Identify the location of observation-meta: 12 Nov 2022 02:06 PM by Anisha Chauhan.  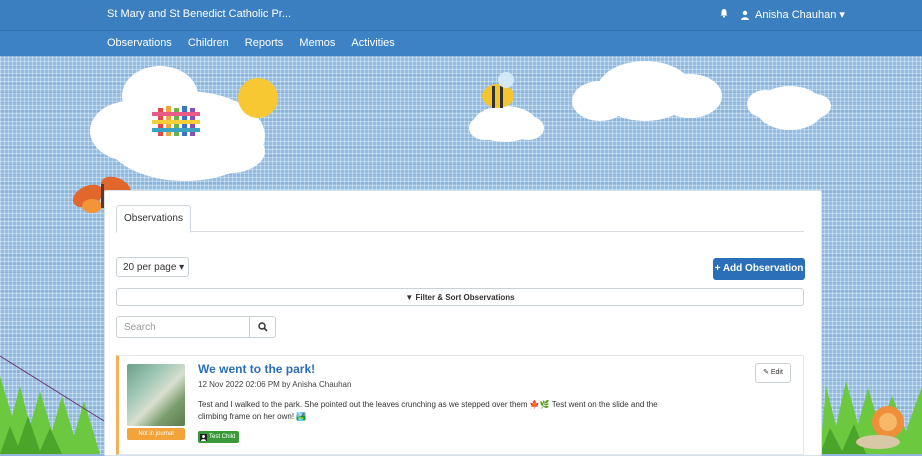
(275, 384).